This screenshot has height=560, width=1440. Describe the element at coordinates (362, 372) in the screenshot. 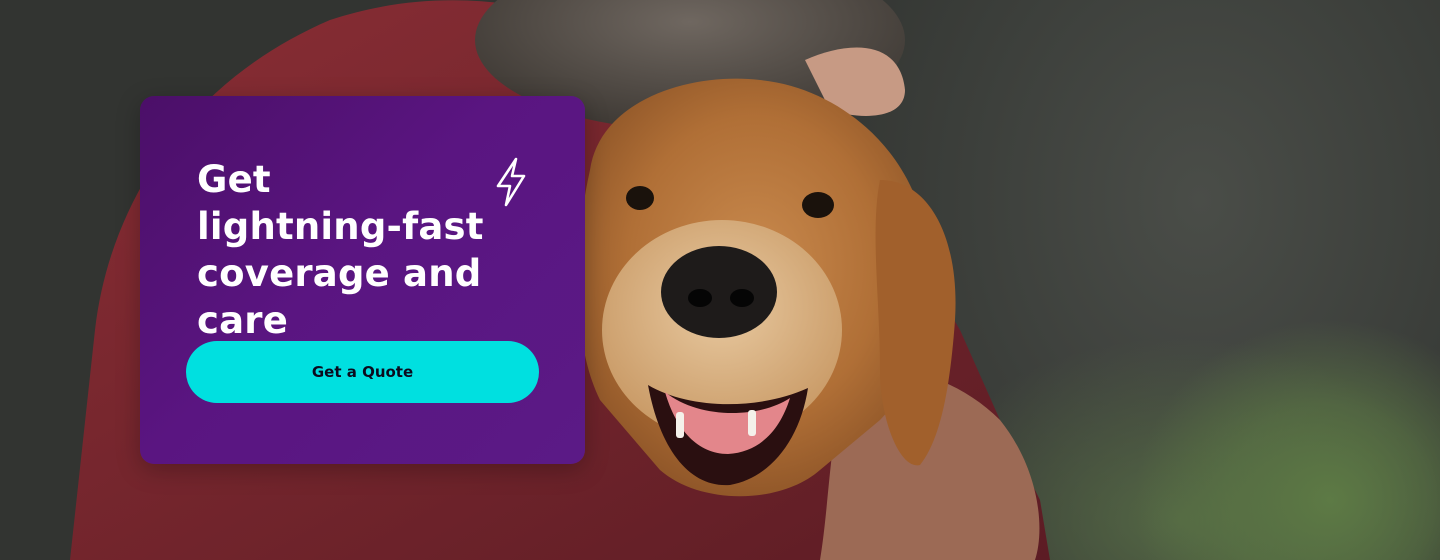

I see `get-a-quote-button: Get a Quote` at that location.